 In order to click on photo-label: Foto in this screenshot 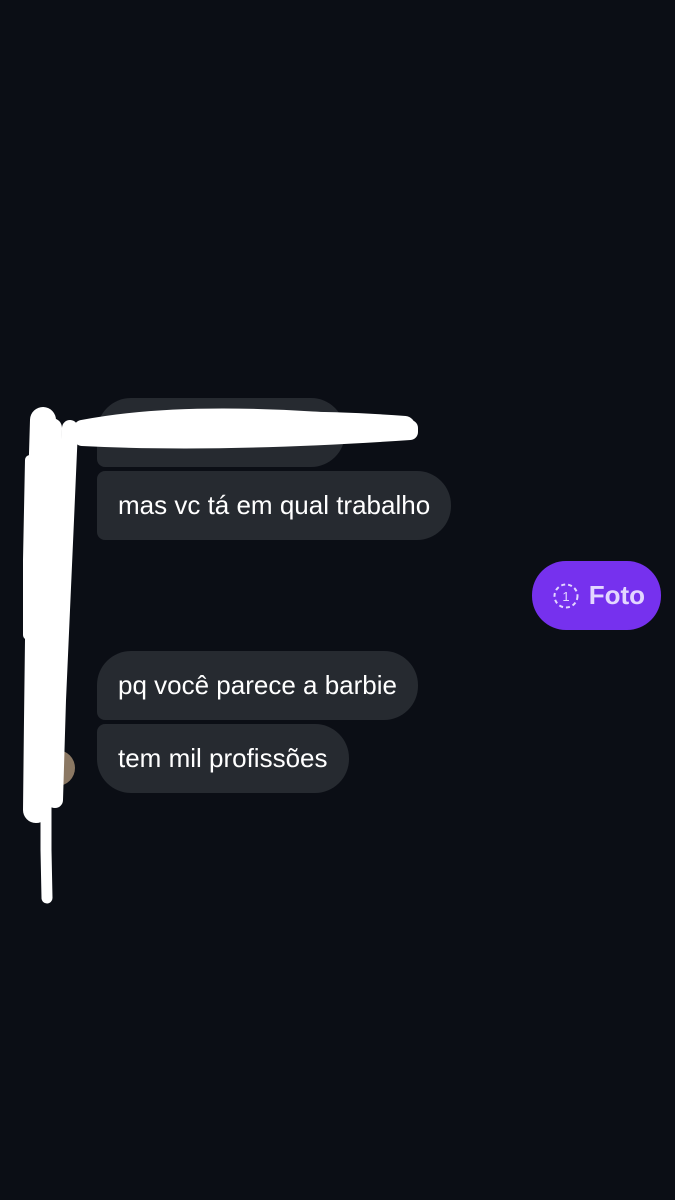, I will do `click(616, 595)`.